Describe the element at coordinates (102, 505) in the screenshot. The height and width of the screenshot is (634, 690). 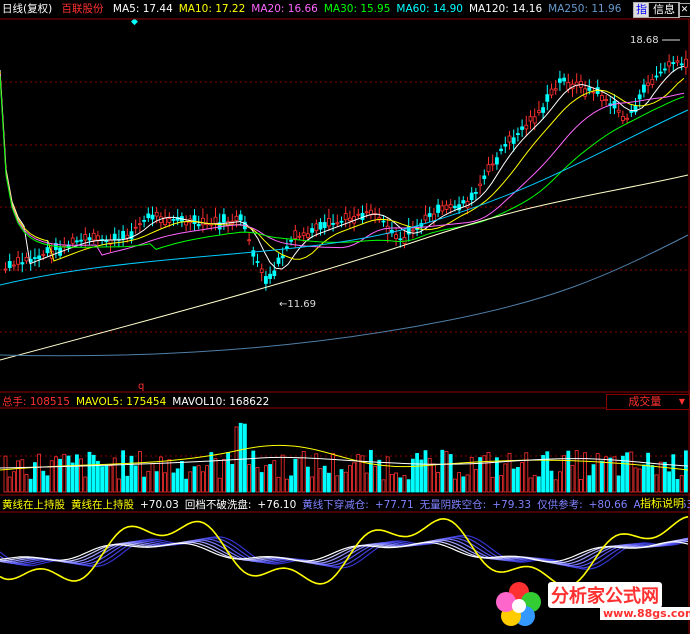
I see `indicator-value-1: 黄线在上持股` at that location.